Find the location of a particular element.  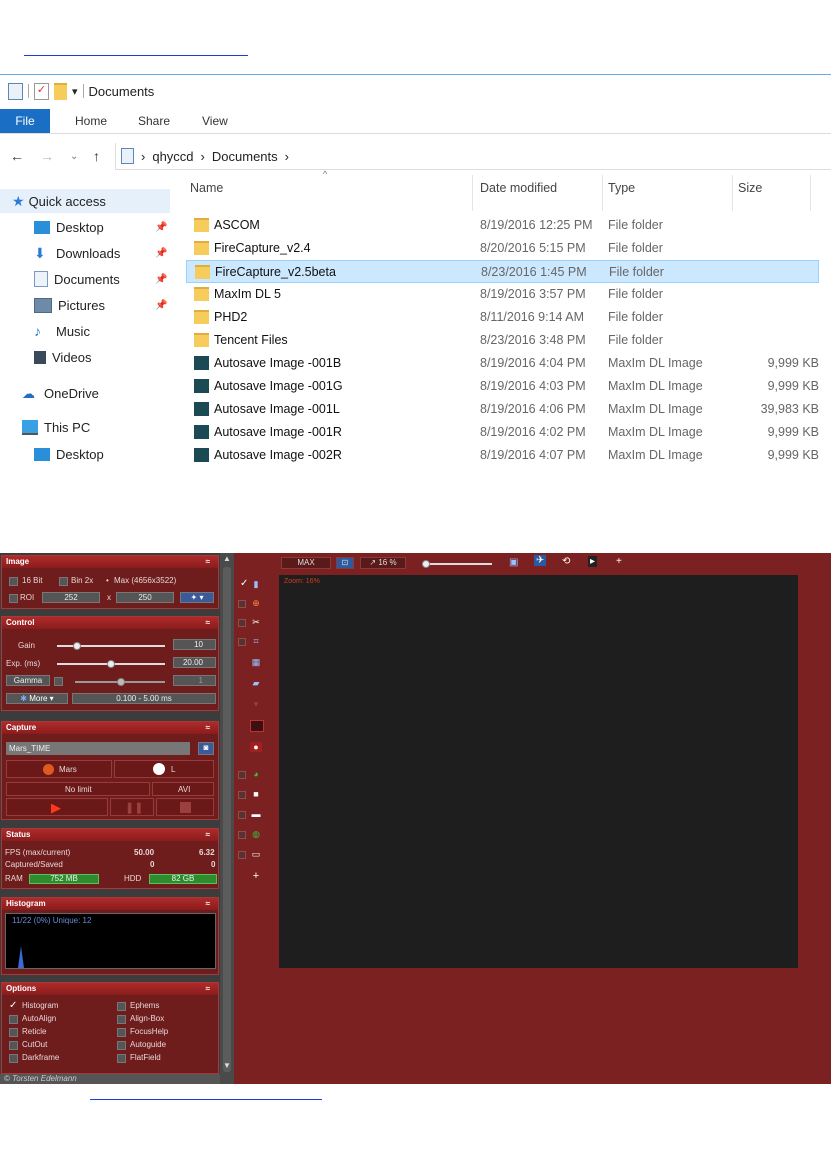

nav-item-pc-desktop: Desktop is located at coordinates (52, 454).